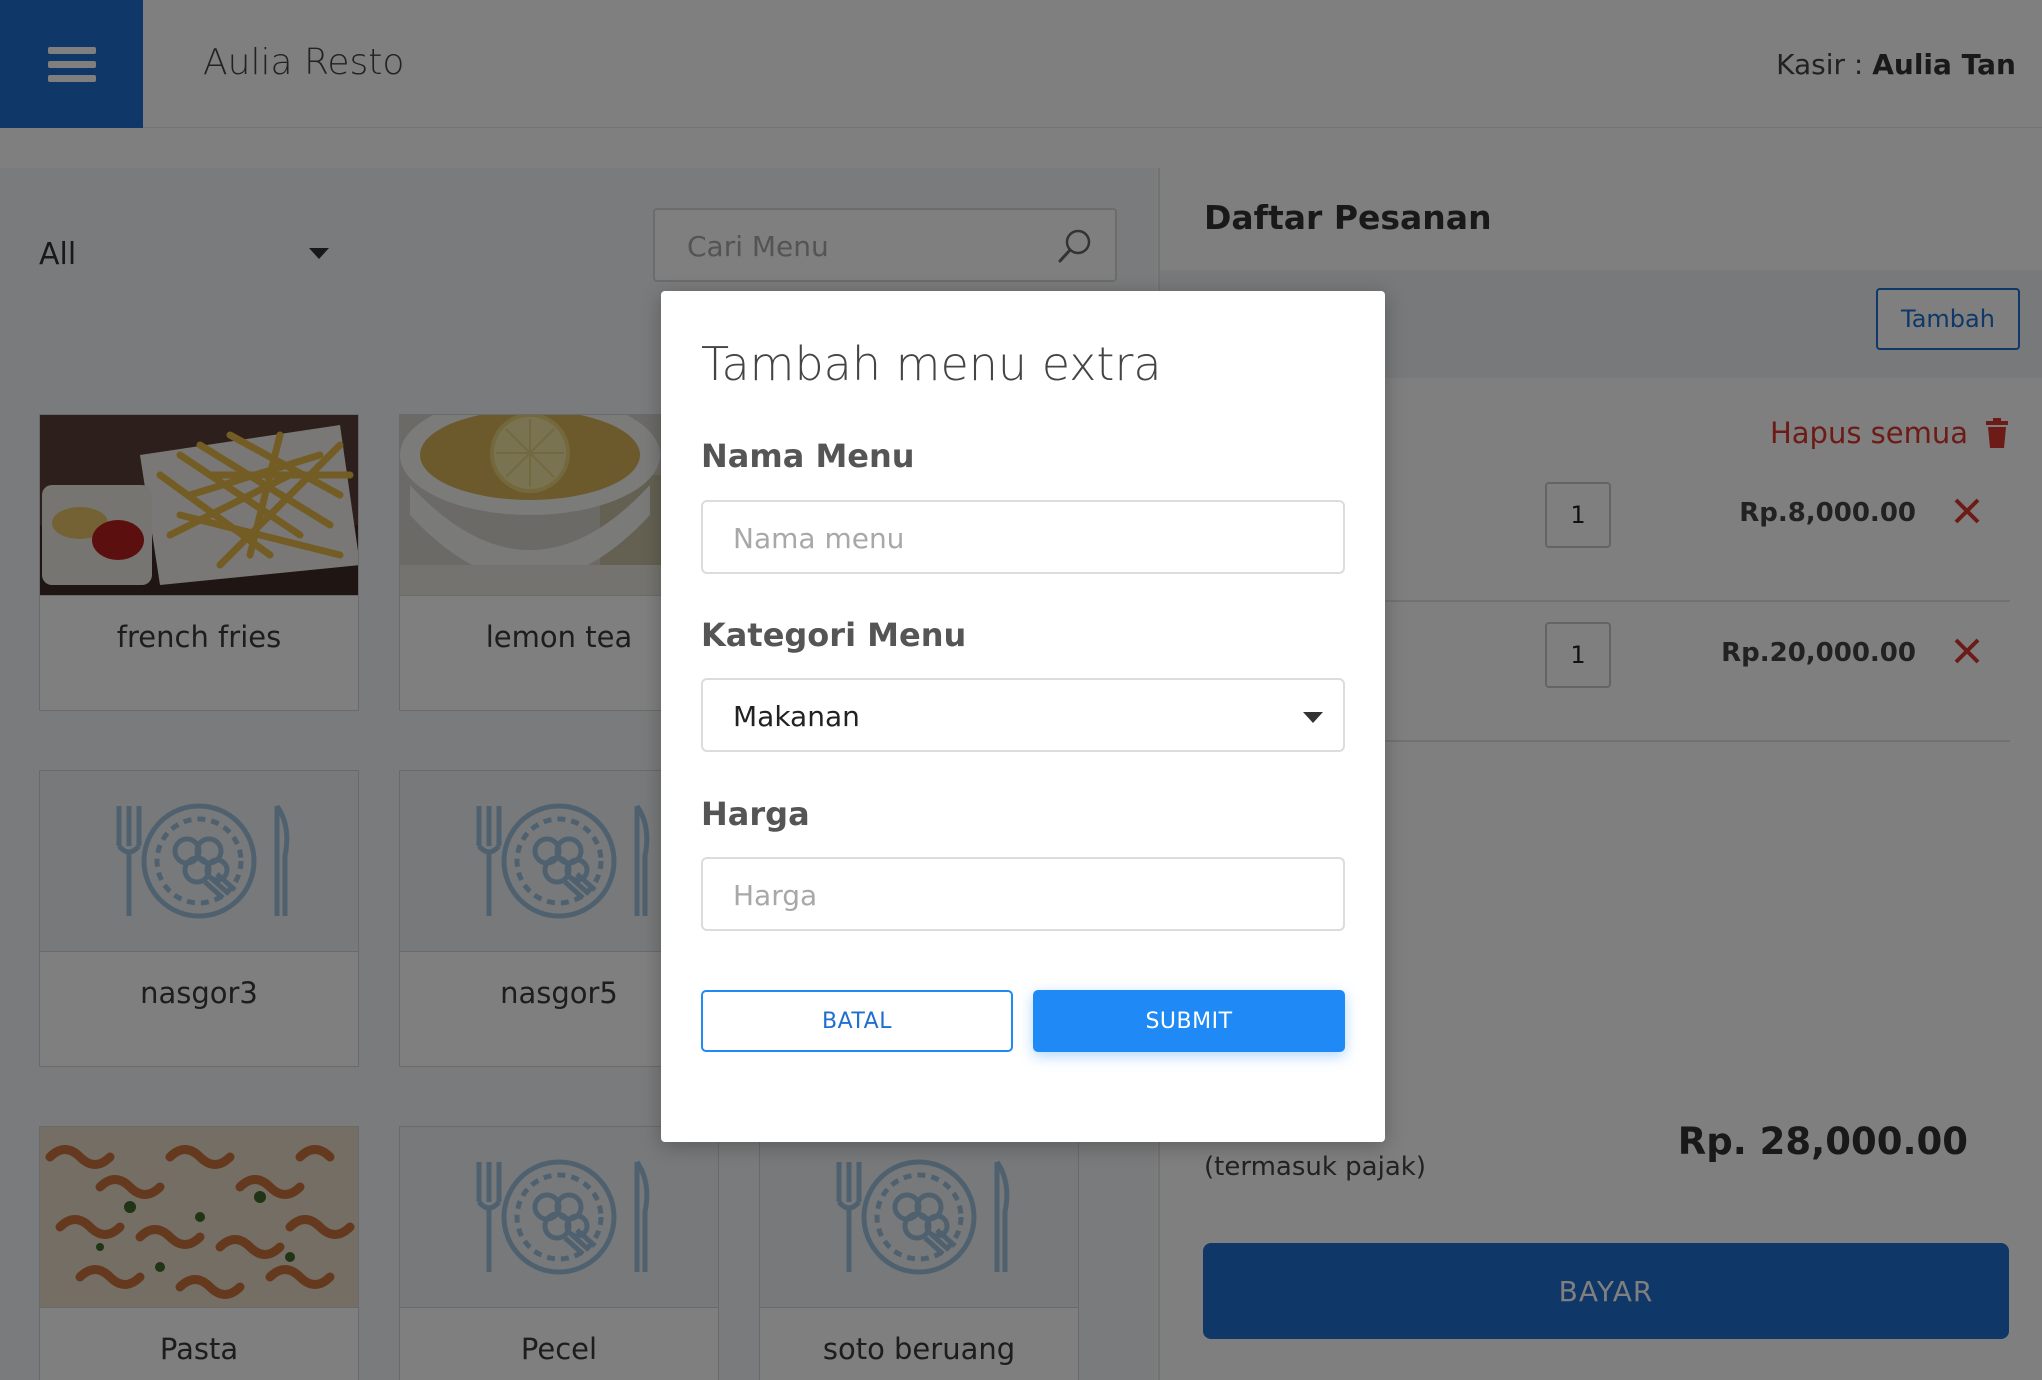  Describe the element at coordinates (1189, 1021) in the screenshot. I see `submit-button: SUBMIT` at that location.